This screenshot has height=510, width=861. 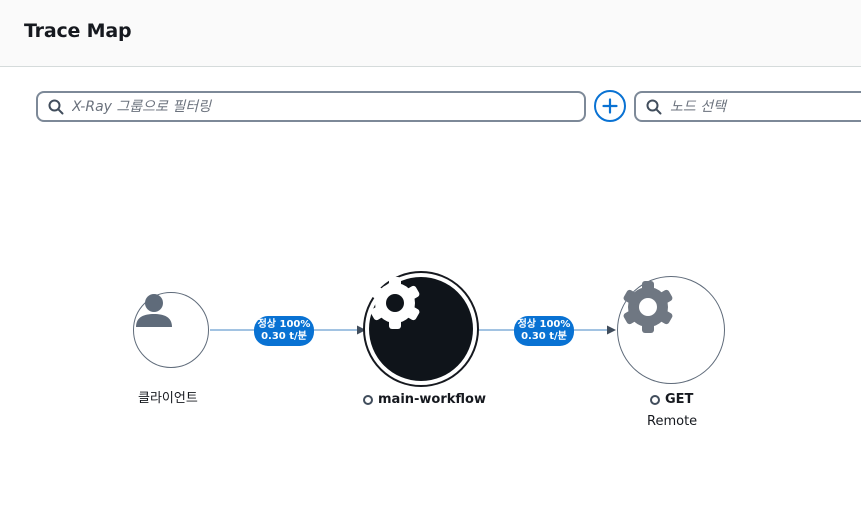 I want to click on client-node, so click(x=171, y=330).